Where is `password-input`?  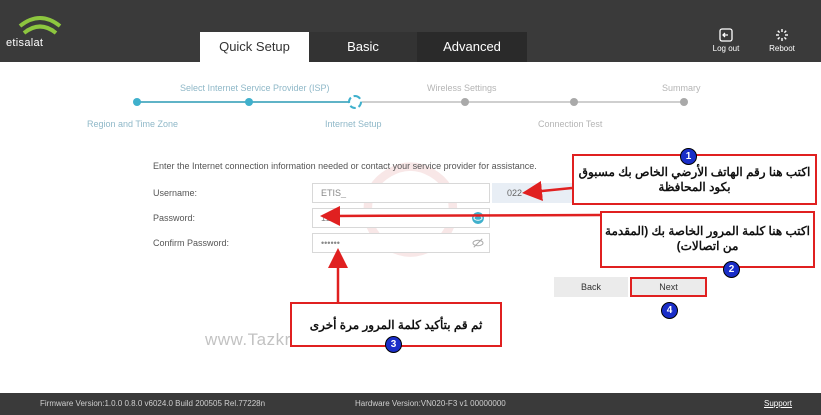
password-input is located at coordinates (401, 218).